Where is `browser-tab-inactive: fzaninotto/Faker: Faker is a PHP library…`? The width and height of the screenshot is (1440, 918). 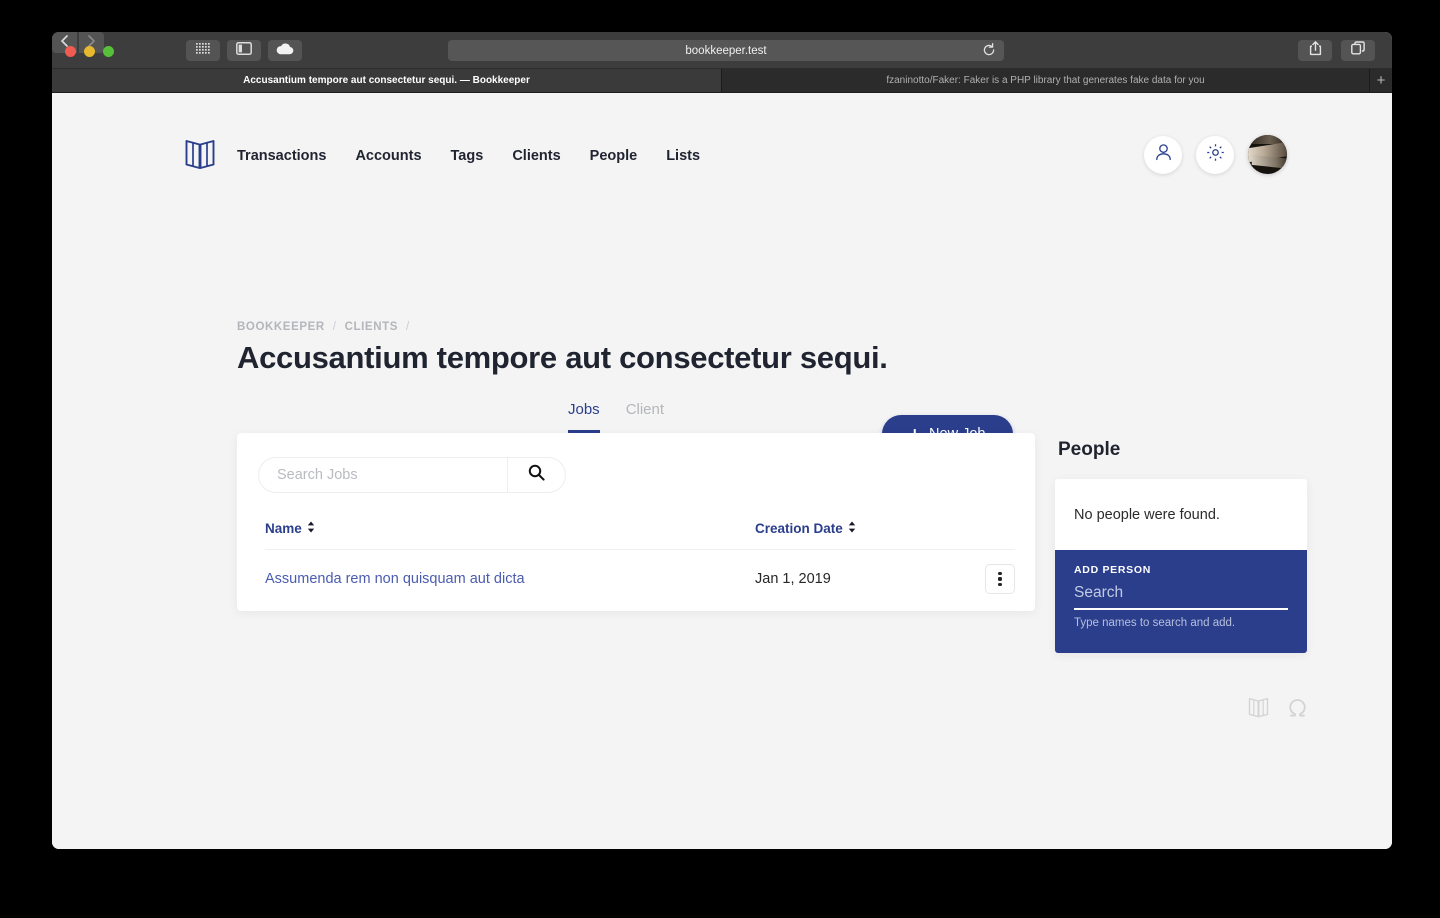 browser-tab-inactive: fzaninotto/Faker: Faker is a PHP library… is located at coordinates (1046, 80).